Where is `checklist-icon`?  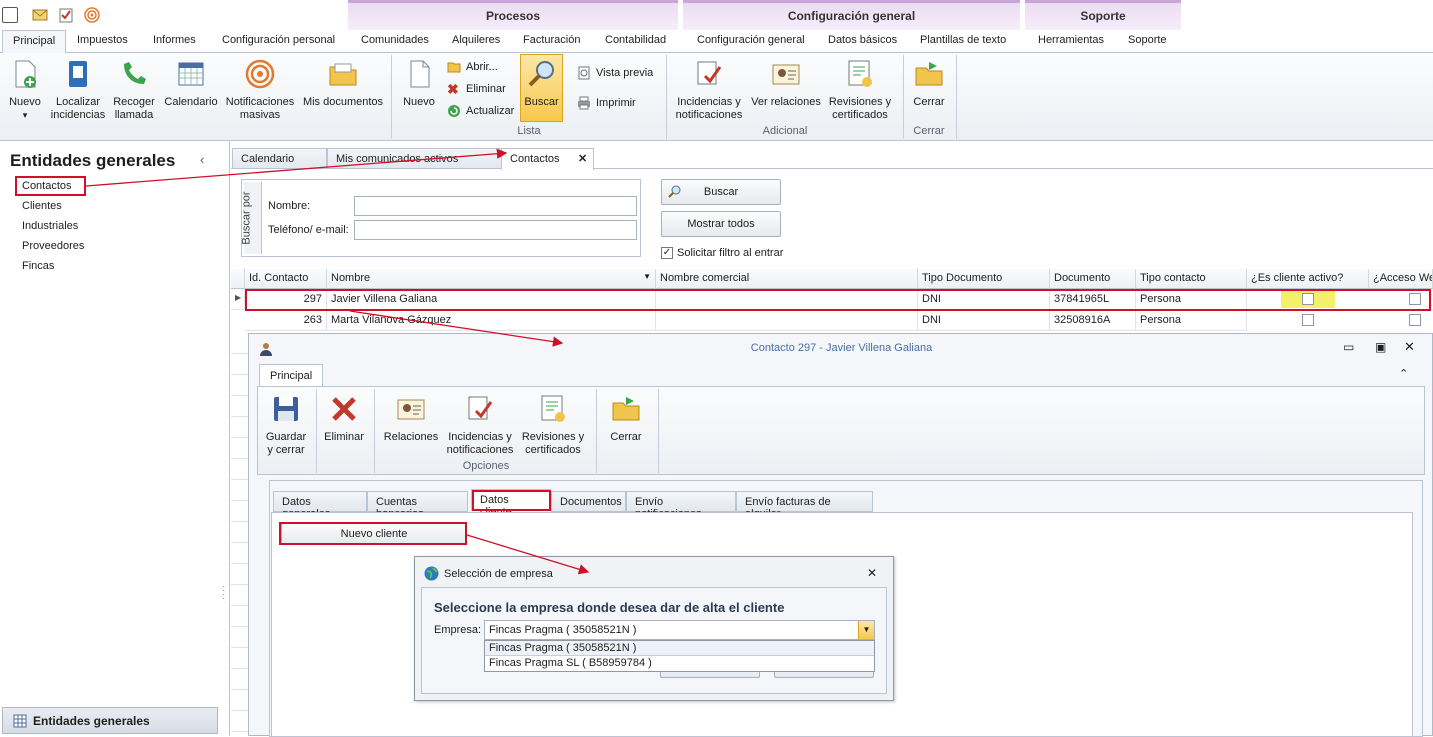 checklist-icon is located at coordinates (480, 408).